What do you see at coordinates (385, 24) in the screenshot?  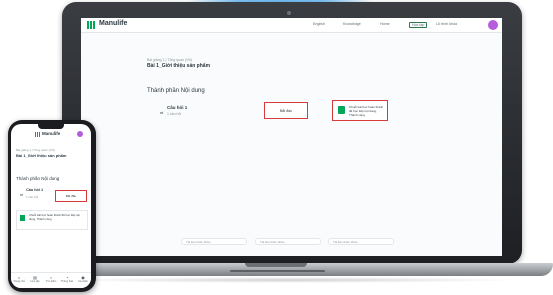 I see `nav-item-home: Home` at bounding box center [385, 24].